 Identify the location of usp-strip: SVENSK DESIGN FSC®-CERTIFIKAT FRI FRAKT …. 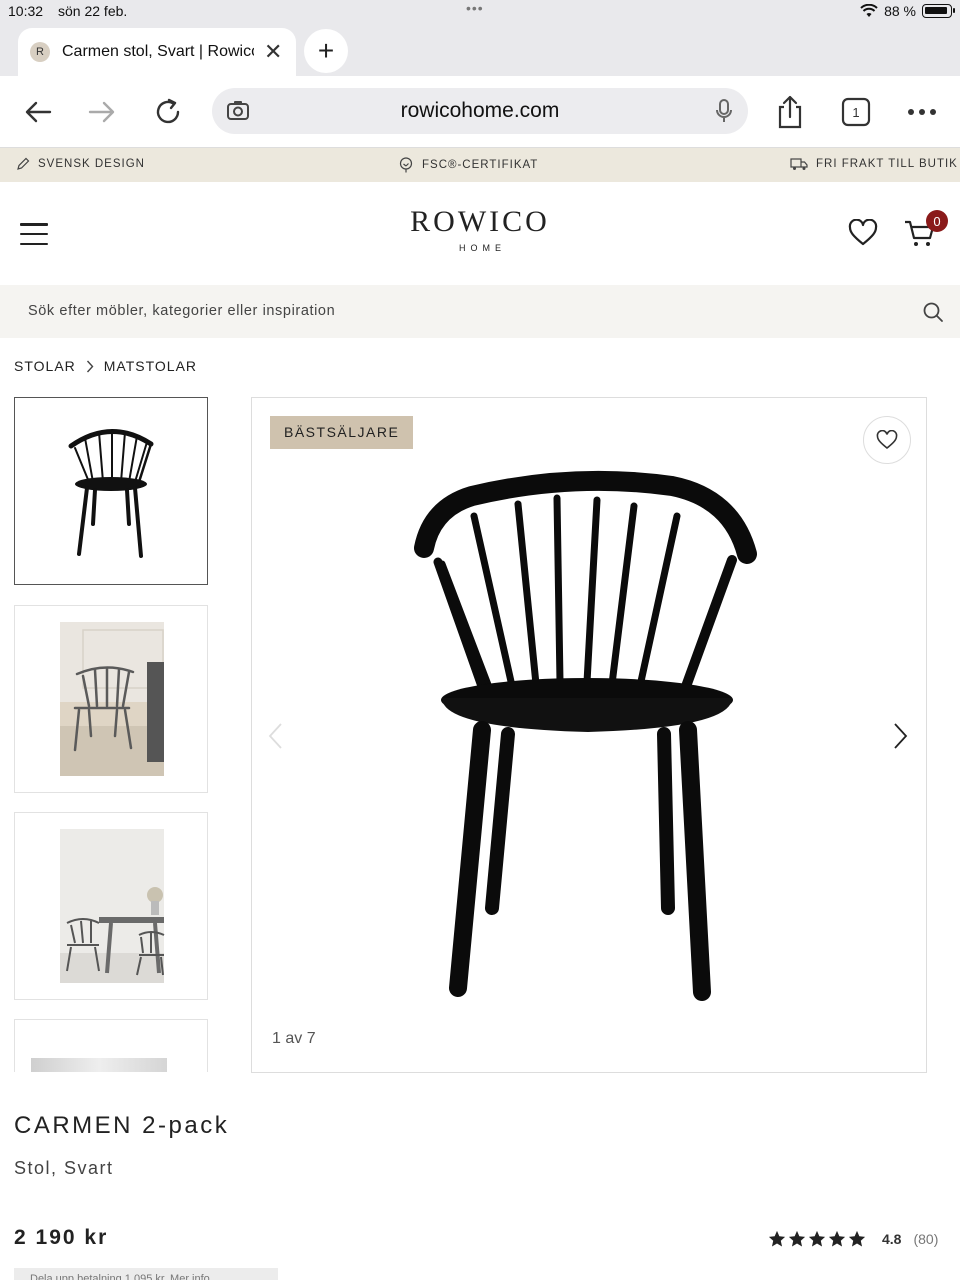
(480, 165).